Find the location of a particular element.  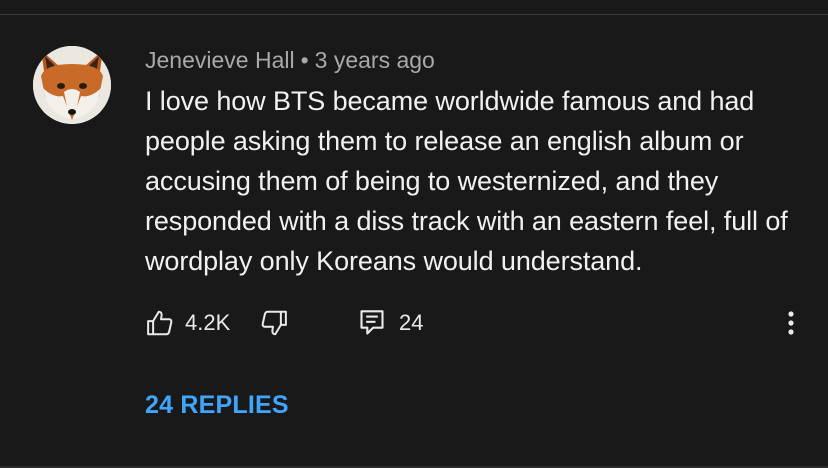

top-divider is located at coordinates (414, 14).